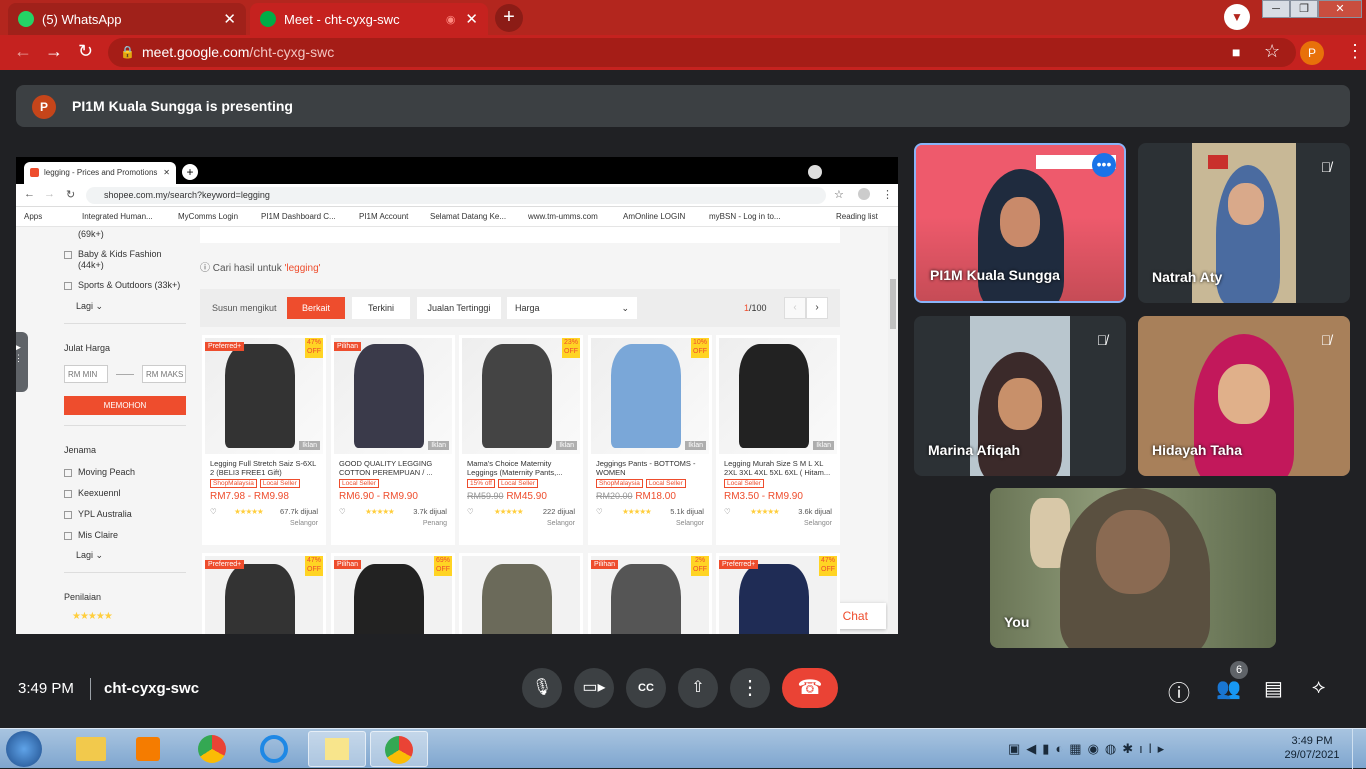 The image size is (1366, 769). What do you see at coordinates (91, 535) in the screenshot?
I see `brand-item: Mis Claire` at bounding box center [91, 535].